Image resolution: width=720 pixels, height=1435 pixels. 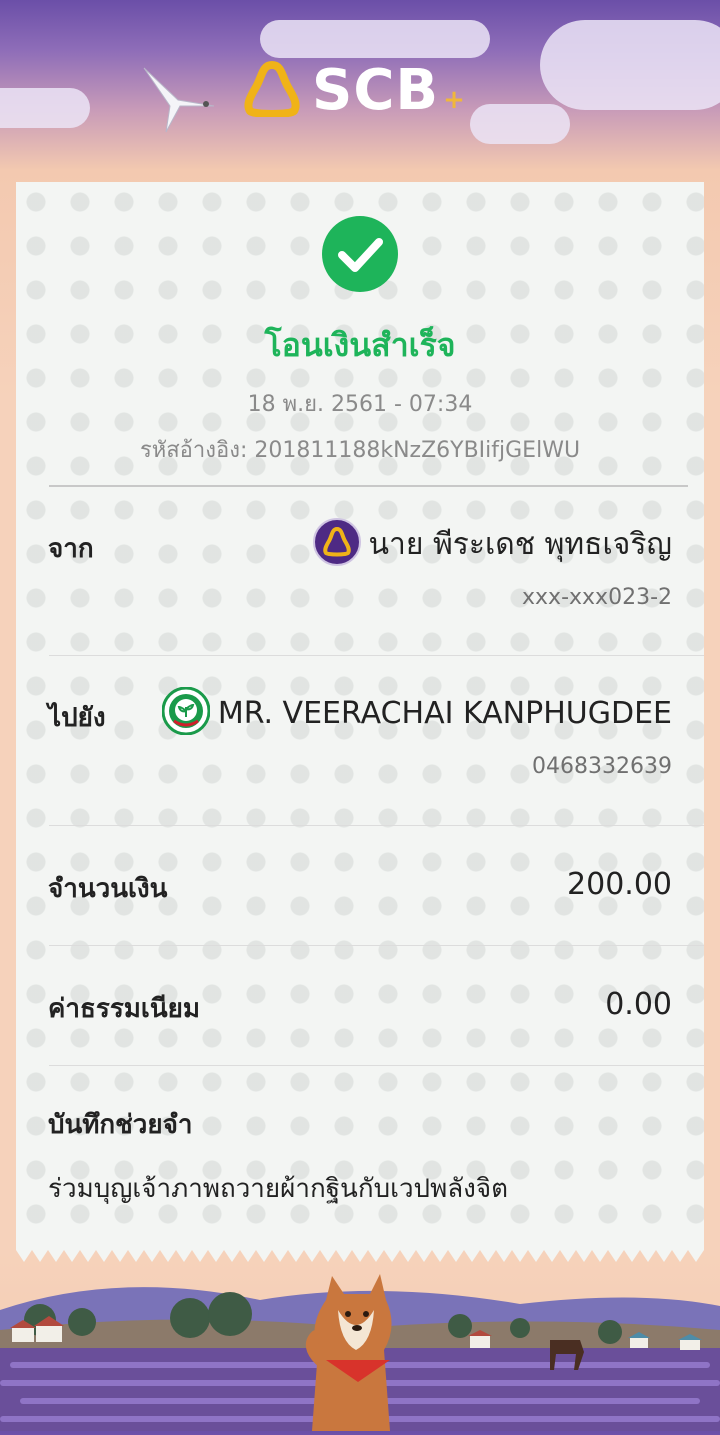 What do you see at coordinates (120, 1125) in the screenshot?
I see `note-label: บันทึกช่วยจำ` at bounding box center [120, 1125].